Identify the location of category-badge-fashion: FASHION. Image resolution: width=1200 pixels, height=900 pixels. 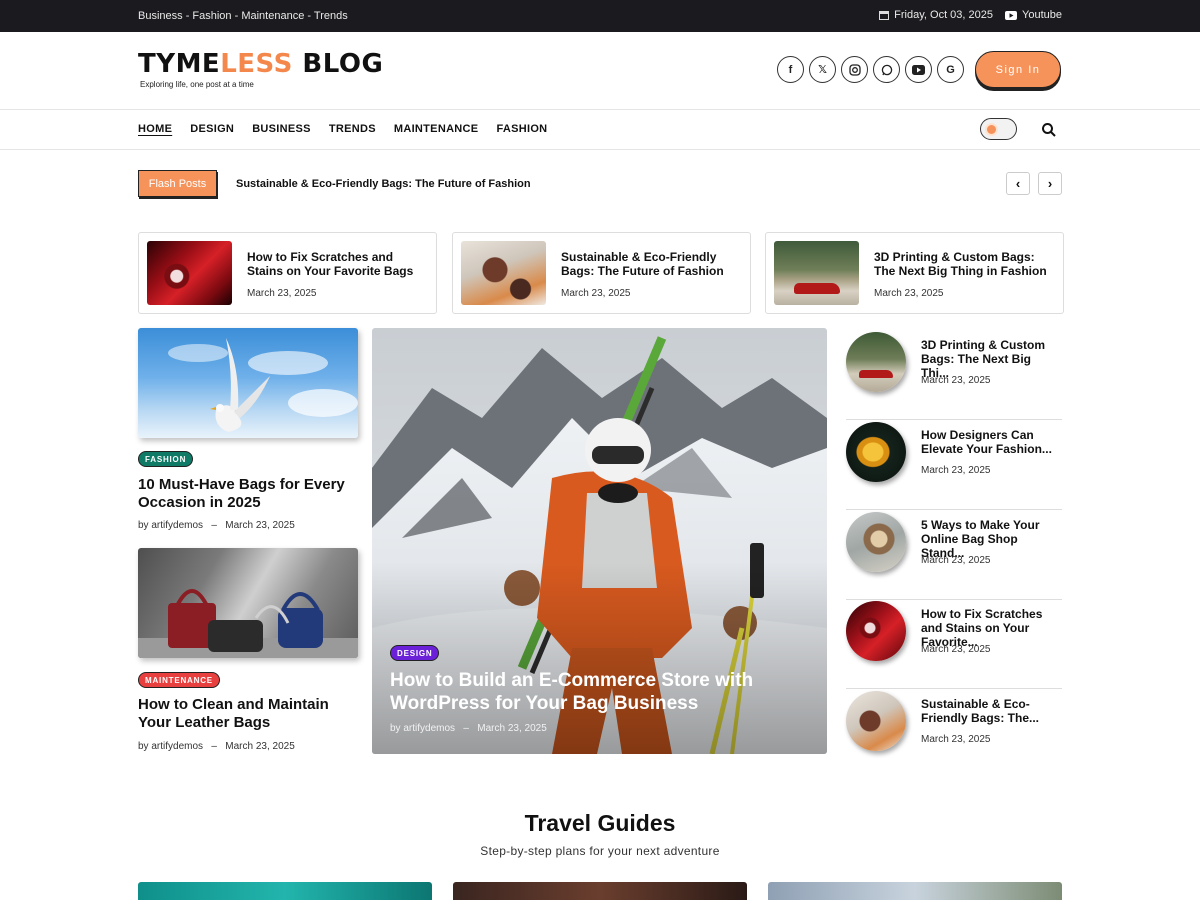
(166, 459).